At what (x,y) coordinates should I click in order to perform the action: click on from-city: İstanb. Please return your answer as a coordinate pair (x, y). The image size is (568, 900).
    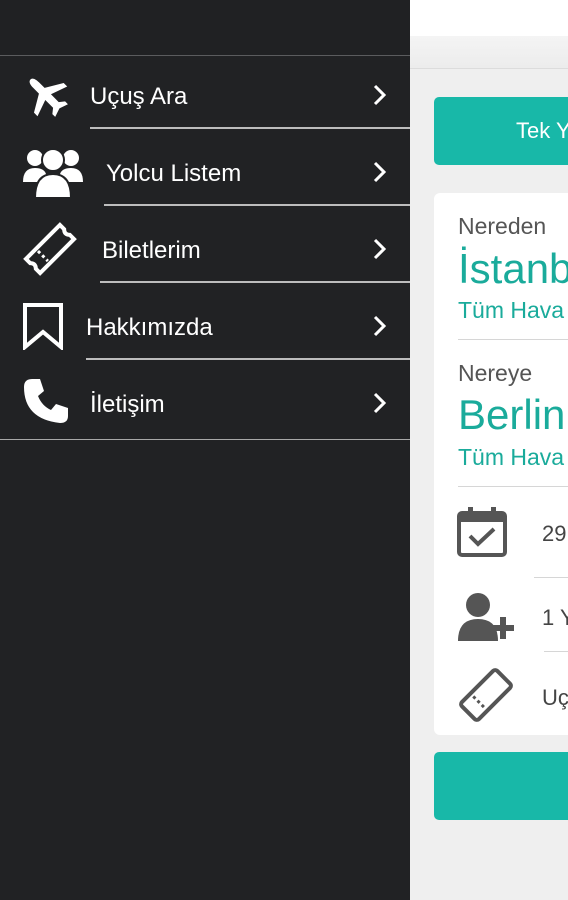
    Looking at the image, I should click on (513, 269).